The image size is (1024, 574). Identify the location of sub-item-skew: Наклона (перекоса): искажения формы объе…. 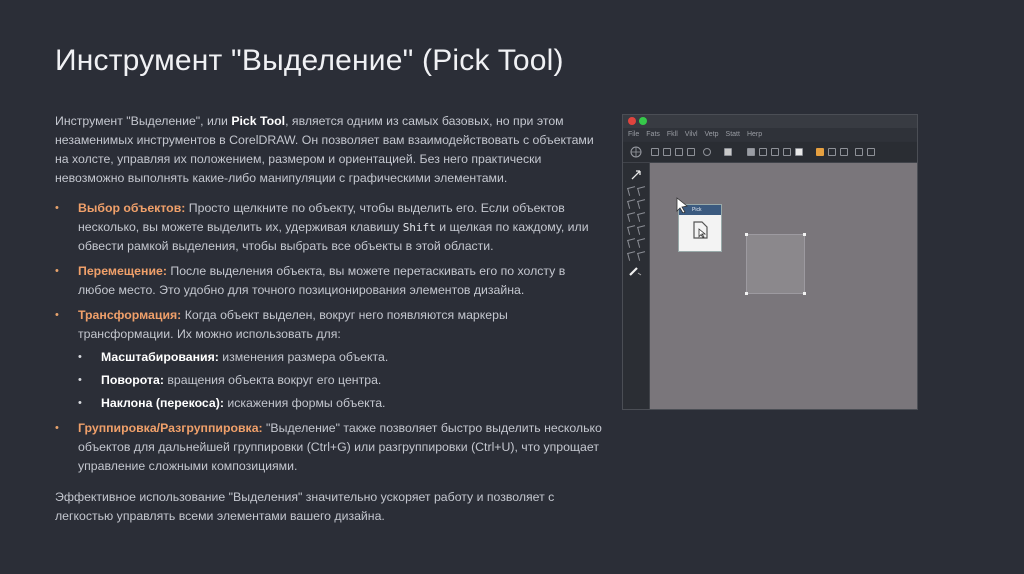
(341, 403).